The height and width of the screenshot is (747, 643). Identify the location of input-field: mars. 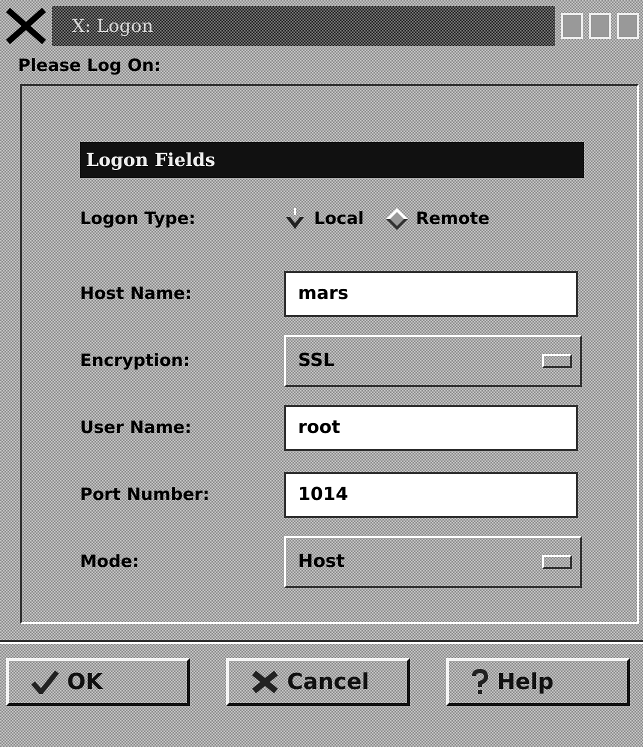
(431, 293).